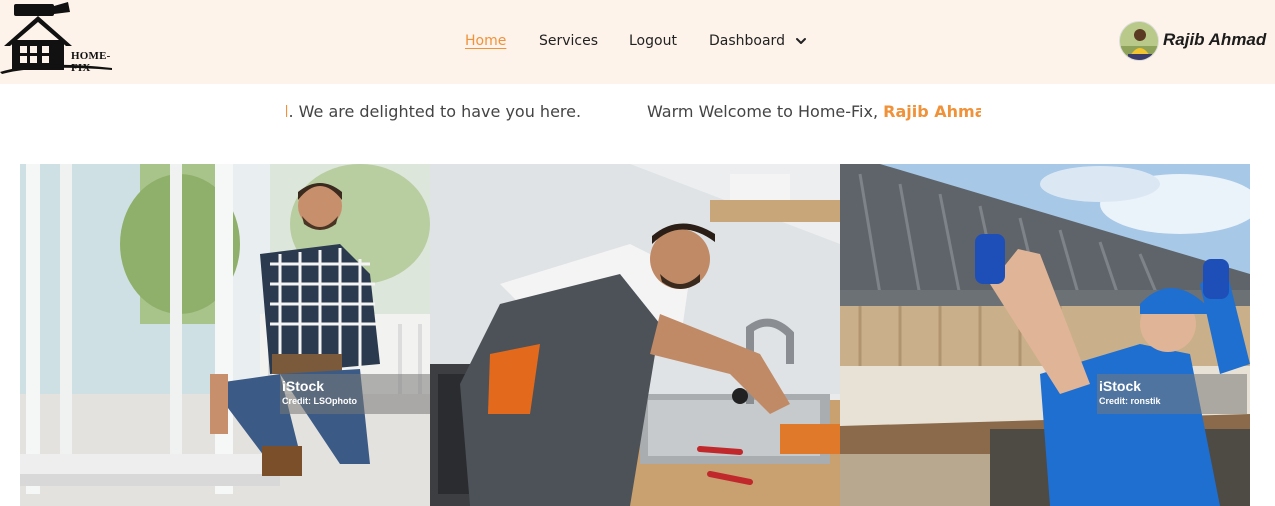 This screenshot has width=1275, height=506. What do you see at coordinates (1215, 39) in the screenshot?
I see `user-name: Rajib Ahmad` at bounding box center [1215, 39].